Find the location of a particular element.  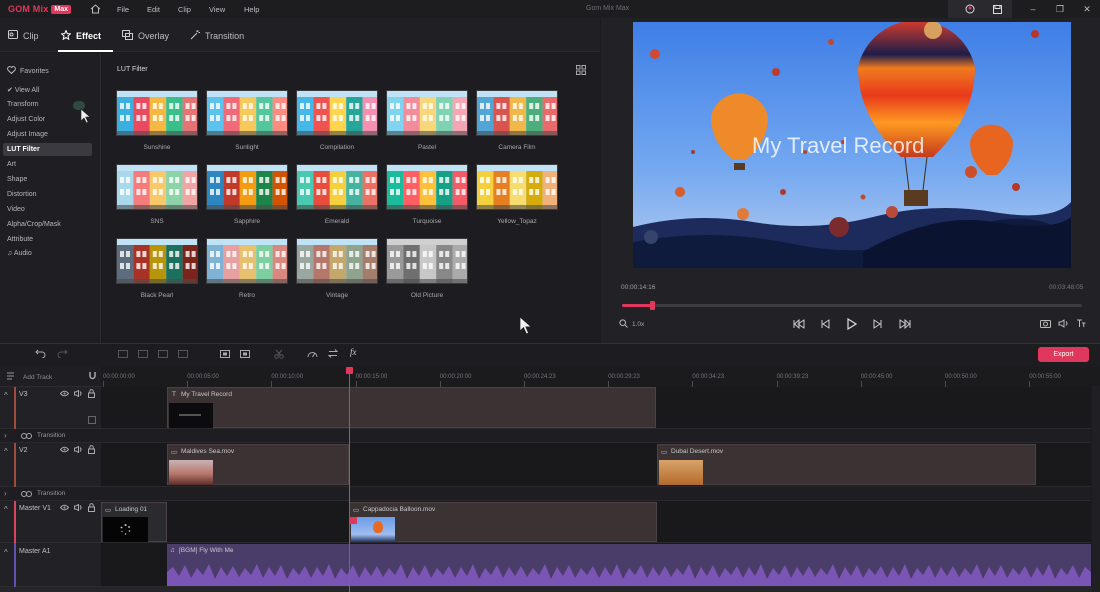

trim-left-icon is located at coordinates (143, 355).